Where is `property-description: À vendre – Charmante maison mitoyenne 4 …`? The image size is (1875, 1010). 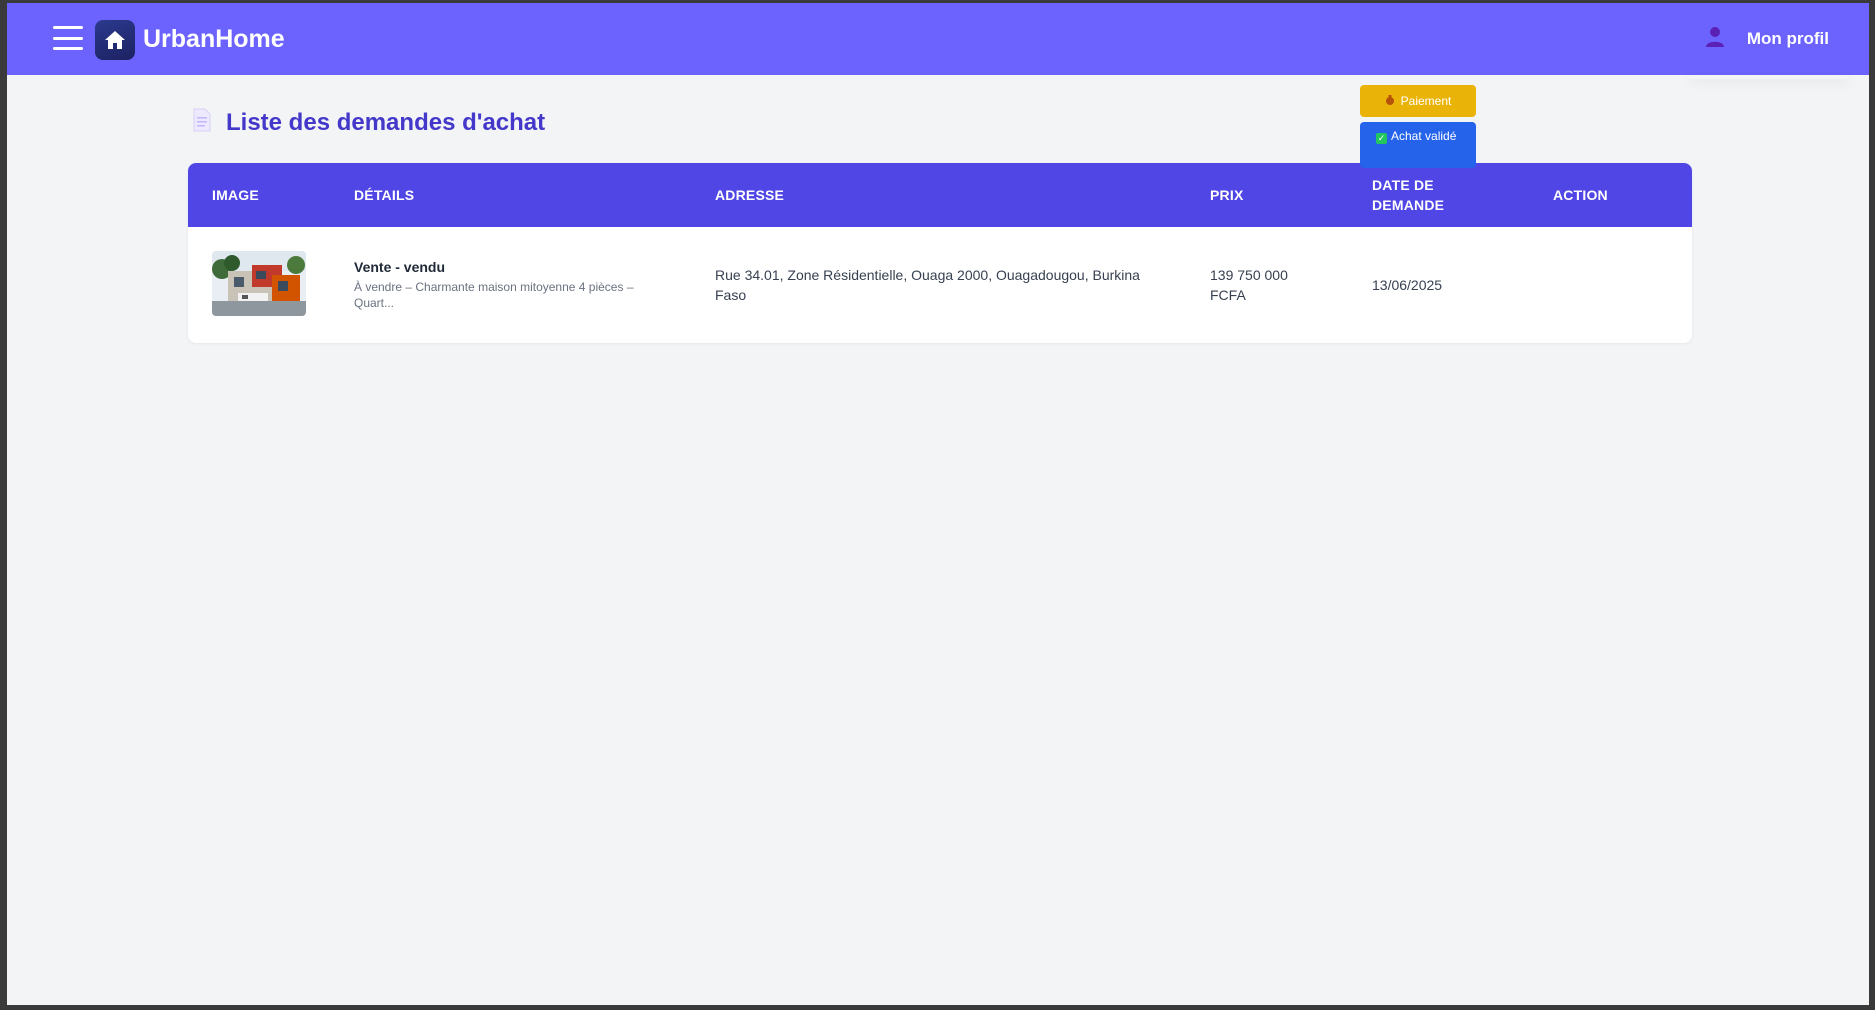 property-description: À vendre – Charmante maison mitoyenne 4 … is located at coordinates (494, 295).